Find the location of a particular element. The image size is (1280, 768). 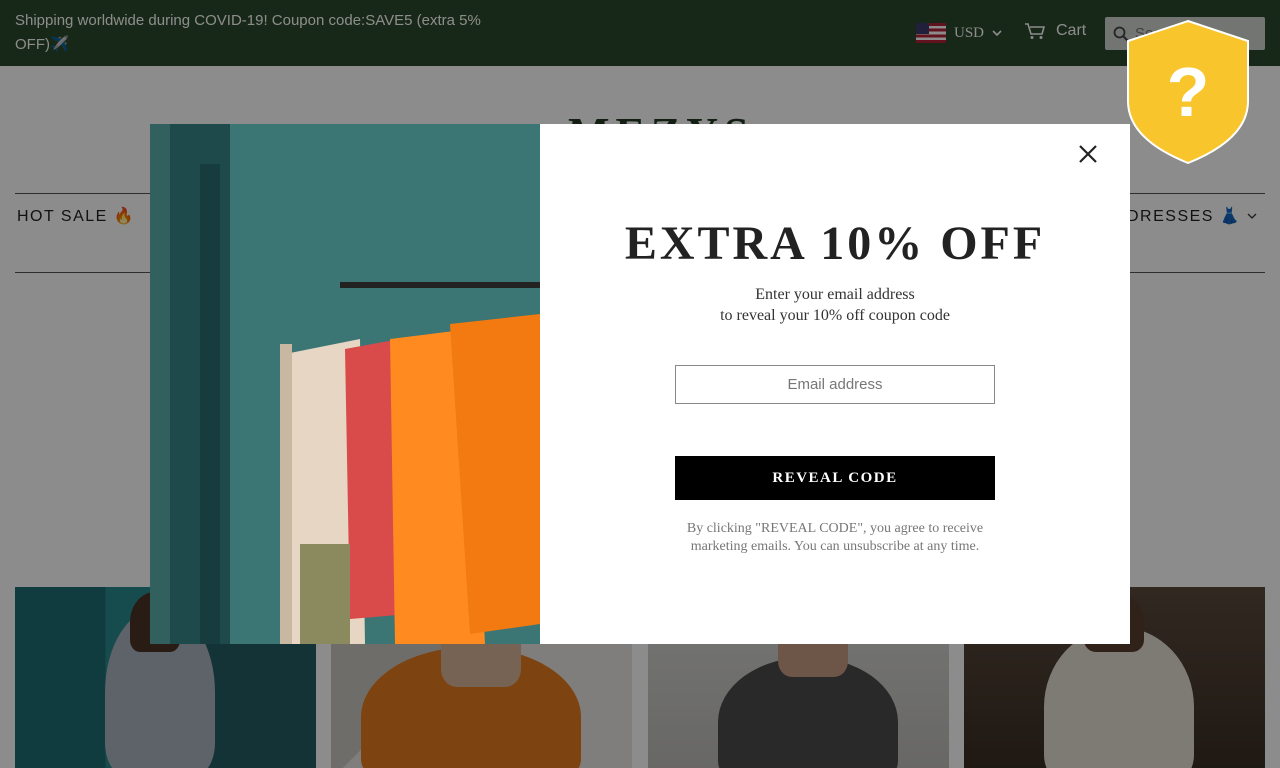

badge-glyph: ? is located at coordinates (1188, 92).